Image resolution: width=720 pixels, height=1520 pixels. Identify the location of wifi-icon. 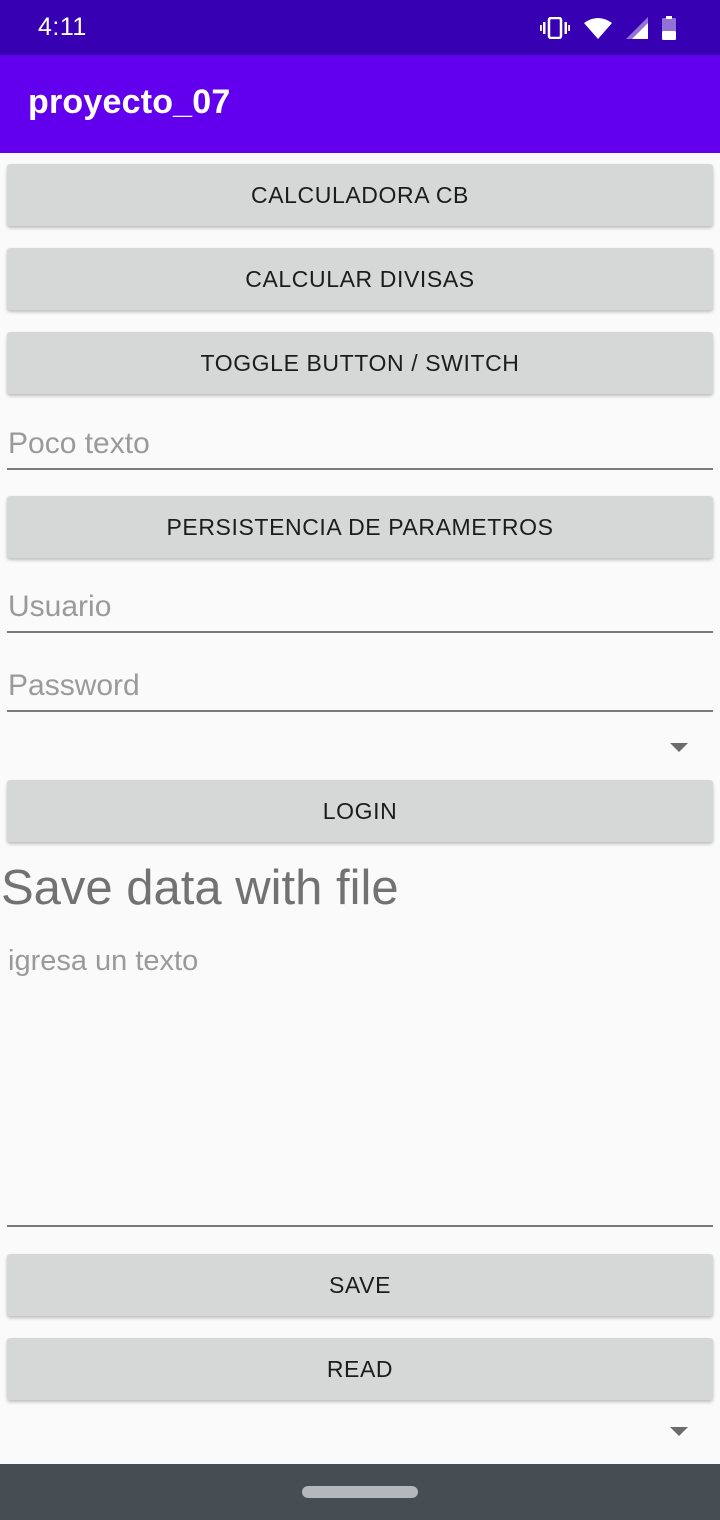
(598, 28).